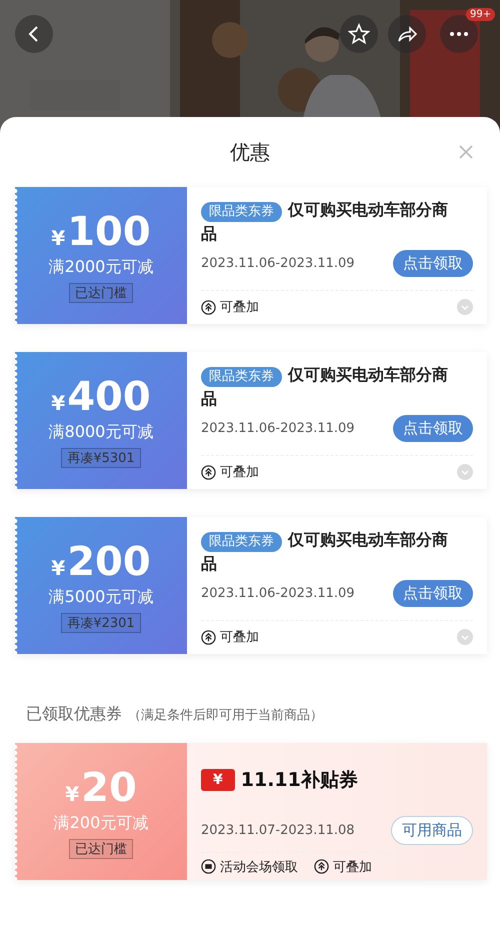 The height and width of the screenshot is (931, 500). I want to click on products-button: 可用商品, so click(432, 831).